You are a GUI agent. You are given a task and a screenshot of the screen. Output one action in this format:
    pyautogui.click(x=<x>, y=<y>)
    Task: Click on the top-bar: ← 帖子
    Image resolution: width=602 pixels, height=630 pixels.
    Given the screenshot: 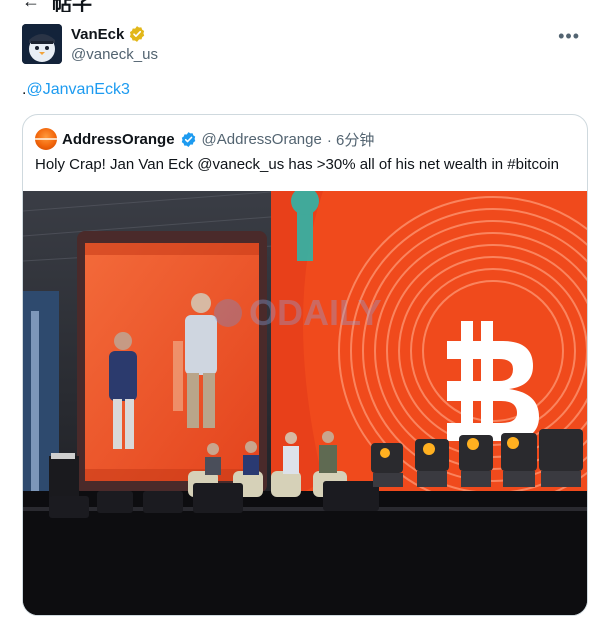 What is the action you would take?
    pyautogui.click(x=301, y=6)
    